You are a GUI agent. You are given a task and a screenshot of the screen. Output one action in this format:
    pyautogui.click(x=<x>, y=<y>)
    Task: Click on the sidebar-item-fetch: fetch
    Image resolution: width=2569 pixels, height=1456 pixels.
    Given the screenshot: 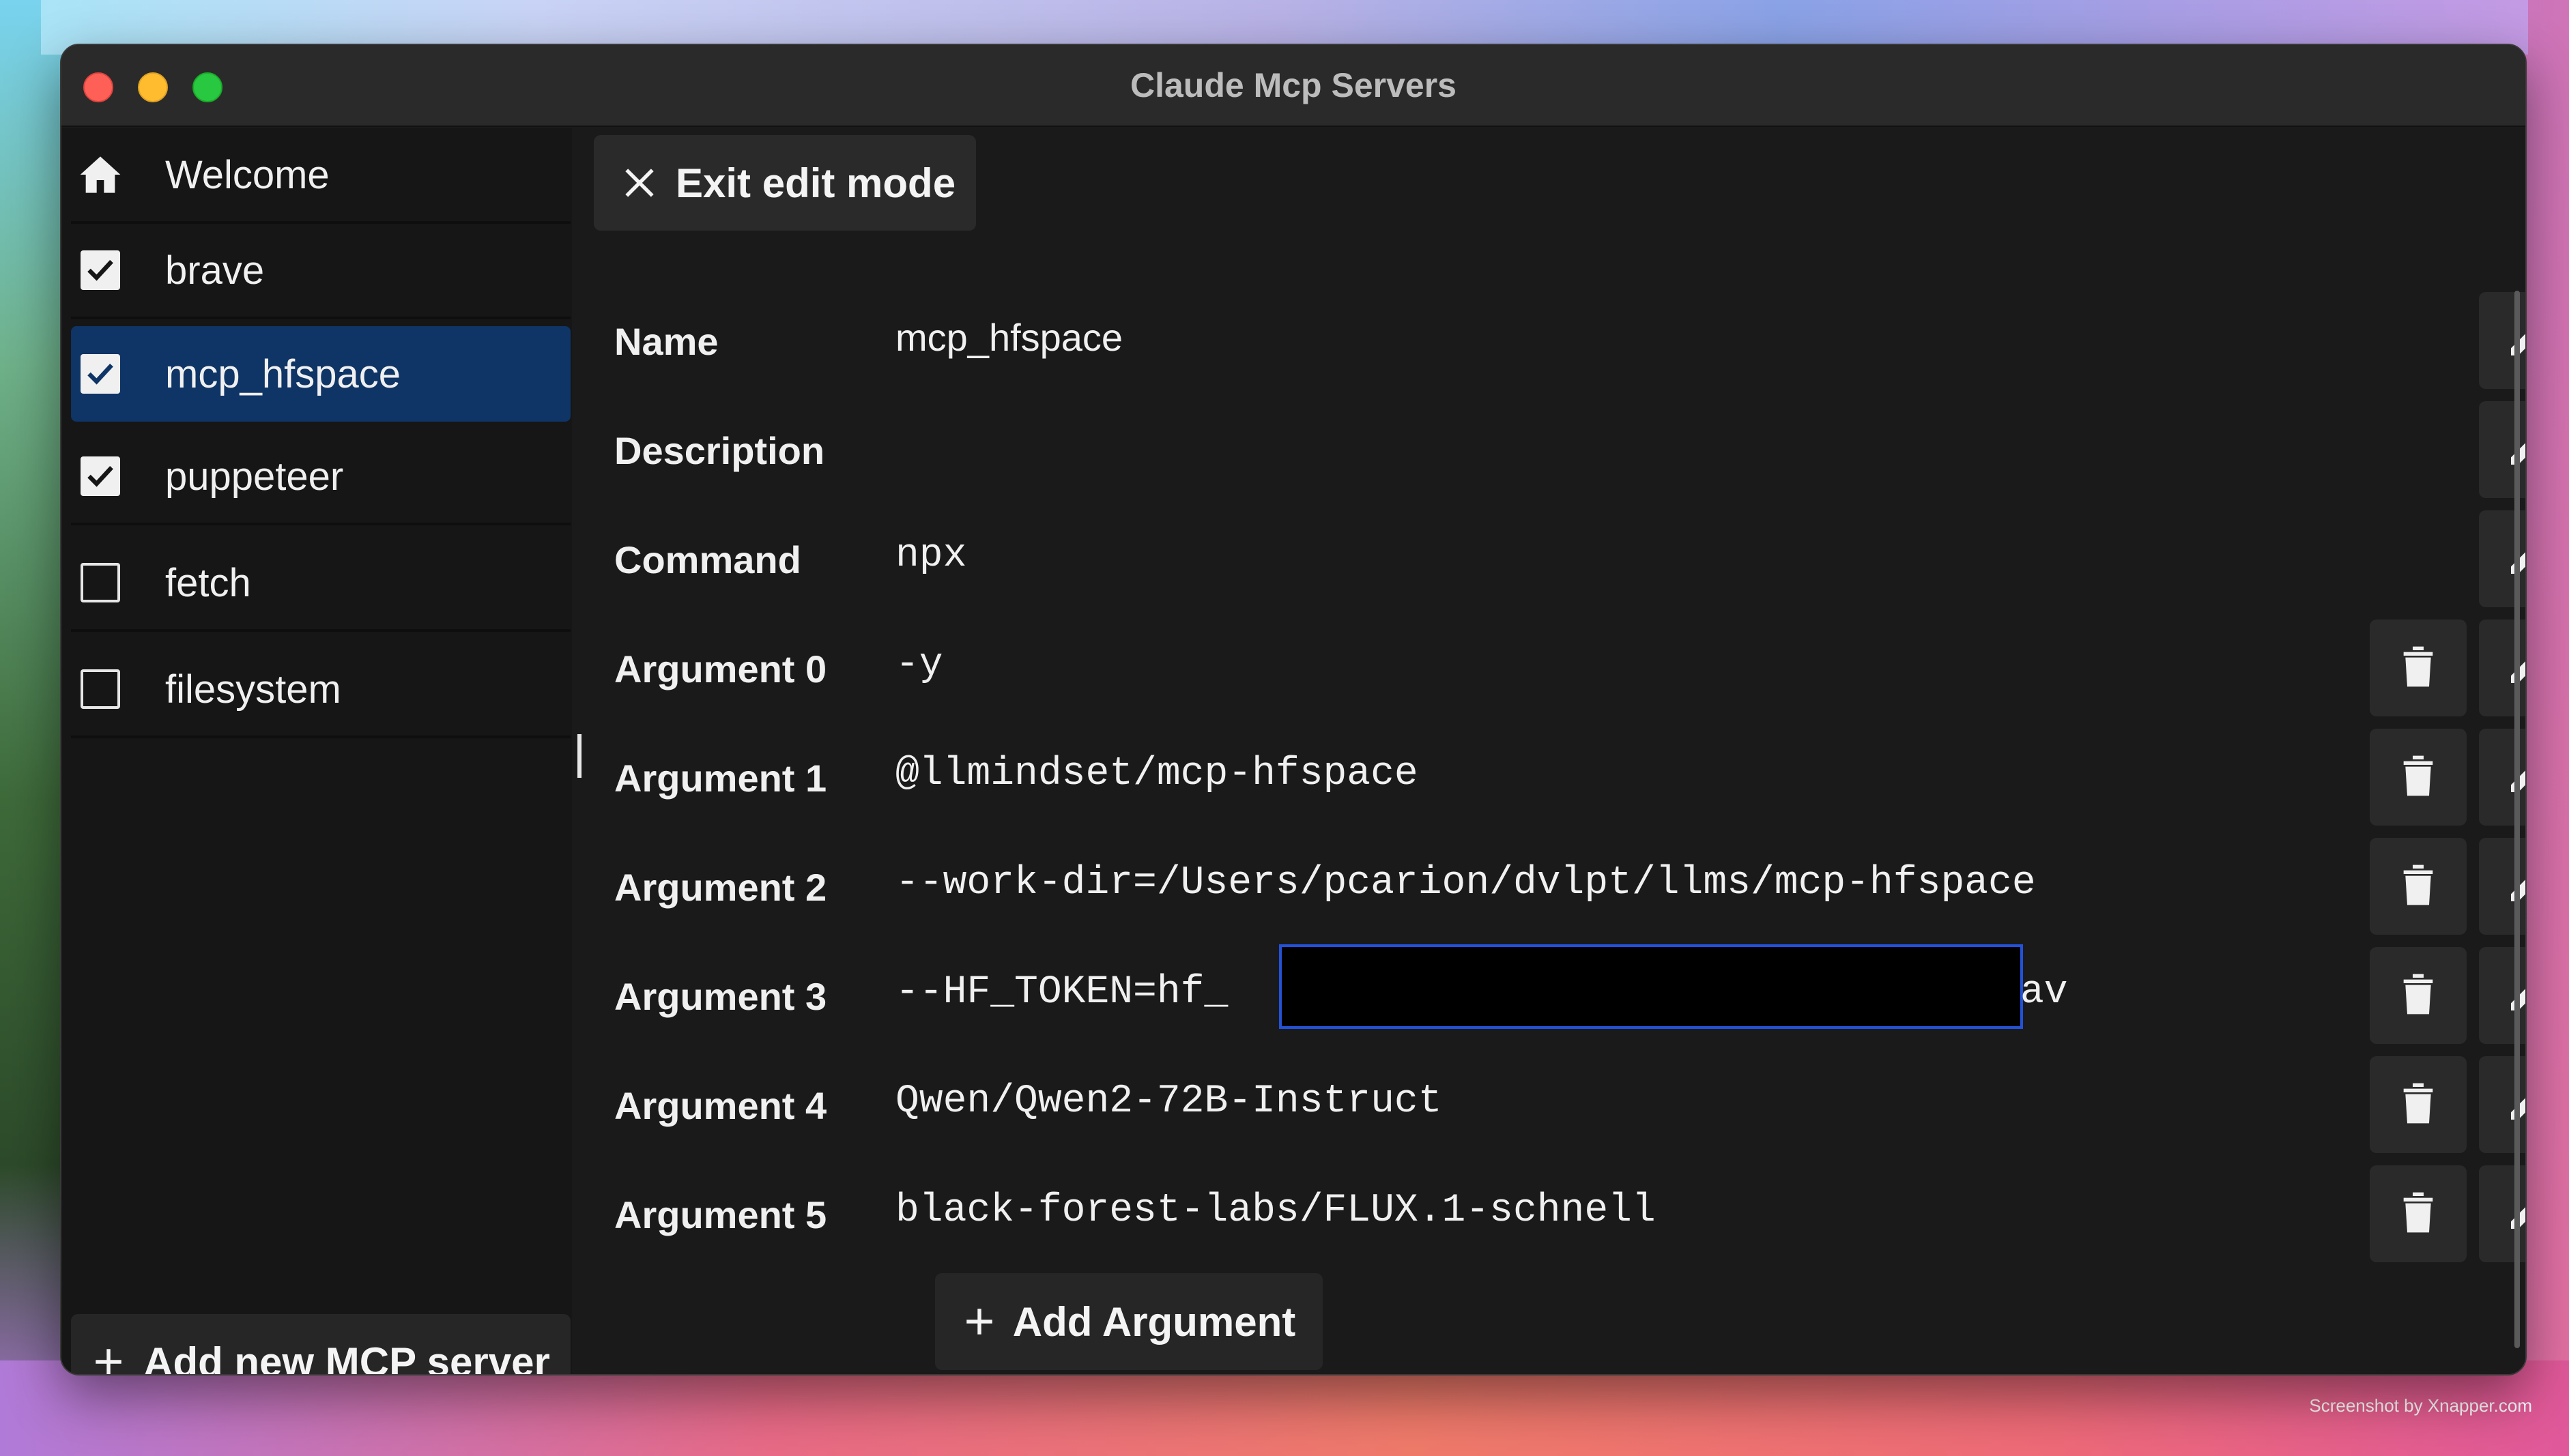 What is the action you would take?
    pyautogui.click(x=321, y=584)
    